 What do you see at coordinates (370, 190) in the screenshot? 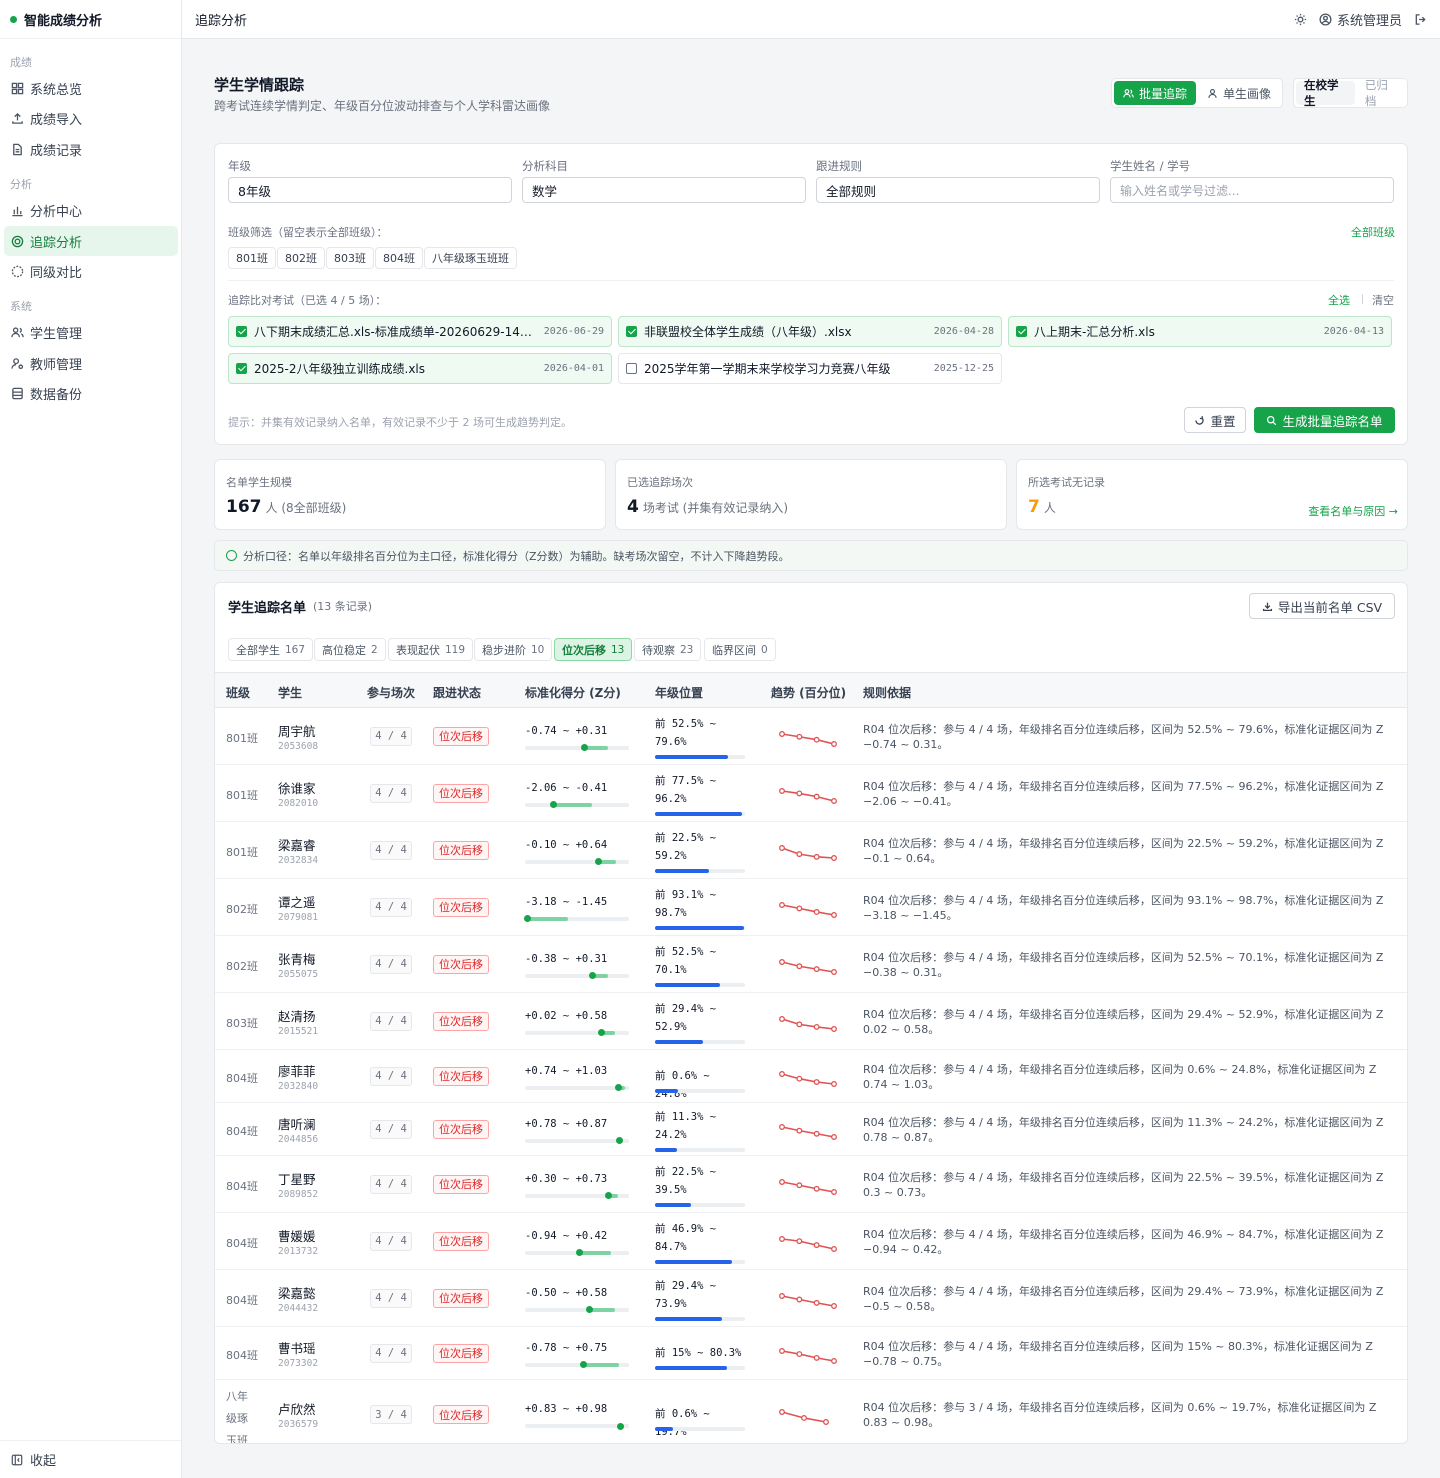
I see `grade-select: 8年级` at bounding box center [370, 190].